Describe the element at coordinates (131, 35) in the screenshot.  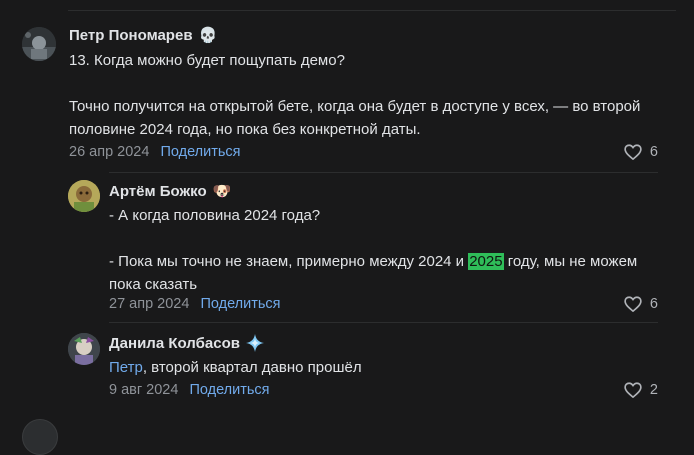
I see `author-name: Петр Пономарев` at that location.